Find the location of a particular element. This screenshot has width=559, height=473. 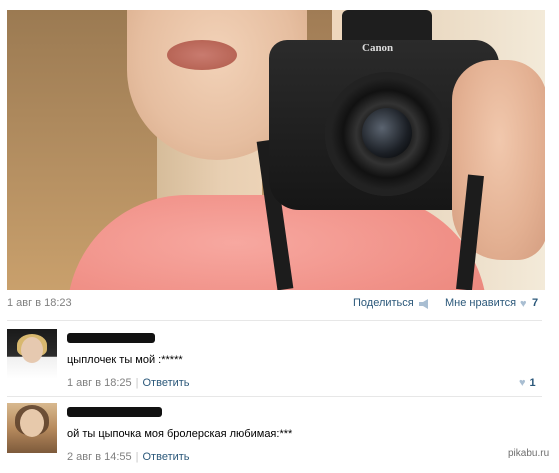

comment-text: ой ты цыпочка моя бролерская любимая:*** is located at coordinates (180, 434).